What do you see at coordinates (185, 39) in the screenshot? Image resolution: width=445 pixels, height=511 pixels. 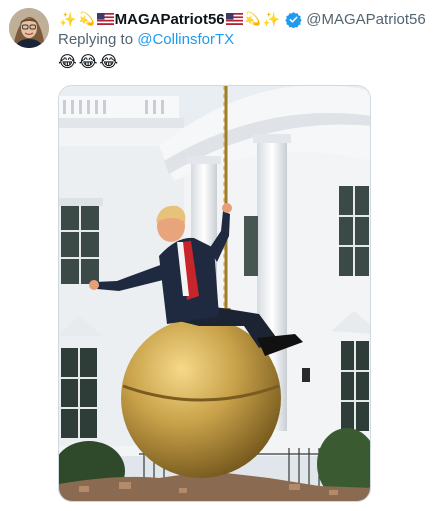 I see `reply-to-link: @CollinsforTX` at bounding box center [185, 39].